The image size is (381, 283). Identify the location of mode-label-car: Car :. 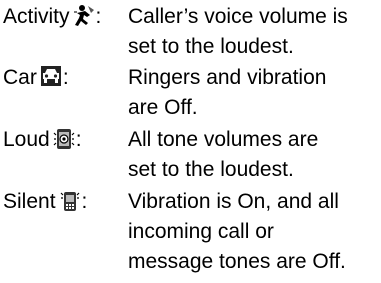
(36, 78).